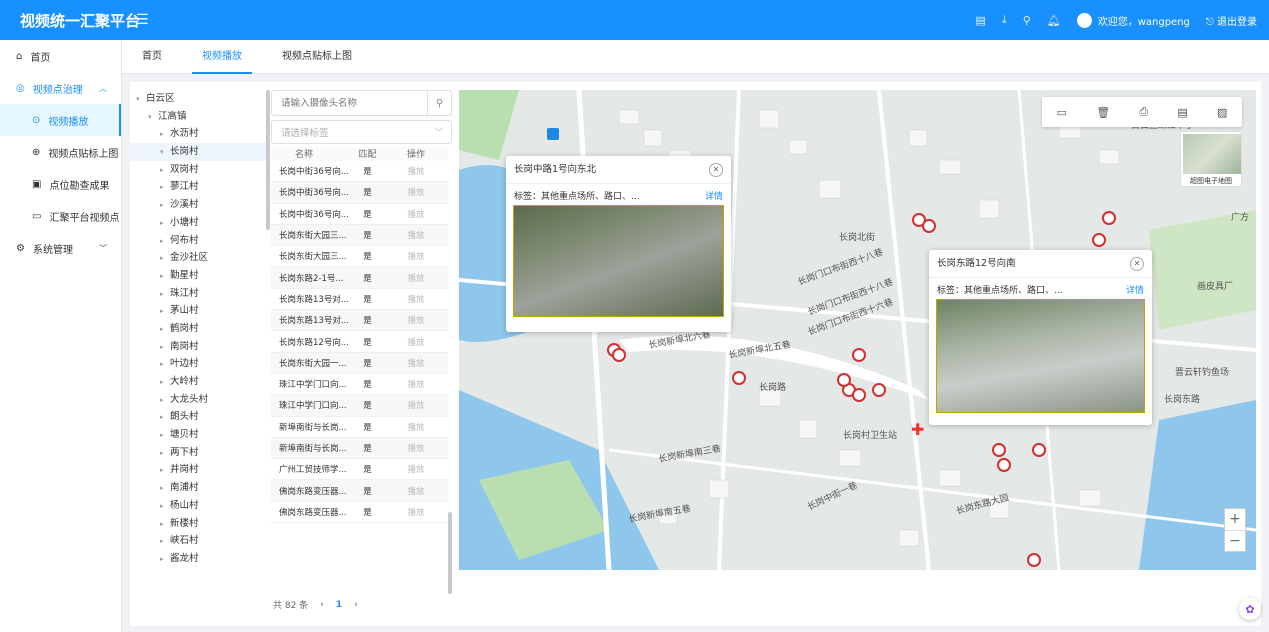 This screenshot has width=1269, height=632. I want to click on tree-node-village: ▸ 叶边村, so click(200, 364).